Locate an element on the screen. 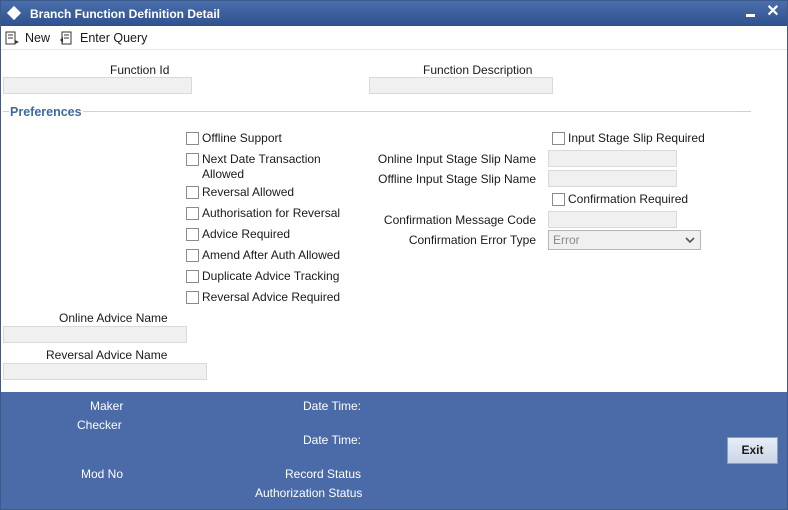 This screenshot has height=510, width=788. online-advice-name-input is located at coordinates (95, 334).